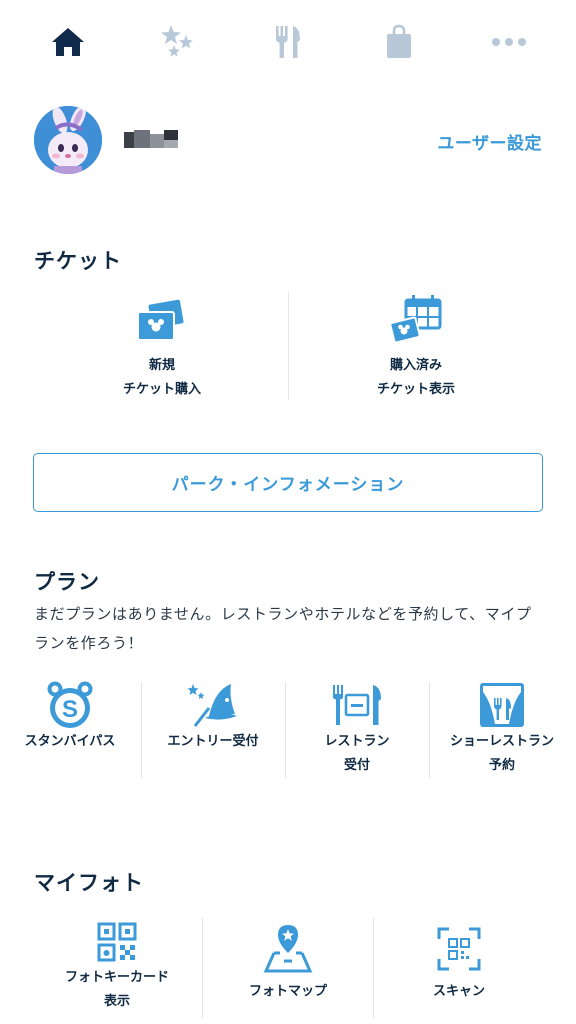 This screenshot has height=1024, width=576. What do you see at coordinates (213, 730) in the screenshot?
I see `entry-reception-button: エントリー受付` at bounding box center [213, 730].